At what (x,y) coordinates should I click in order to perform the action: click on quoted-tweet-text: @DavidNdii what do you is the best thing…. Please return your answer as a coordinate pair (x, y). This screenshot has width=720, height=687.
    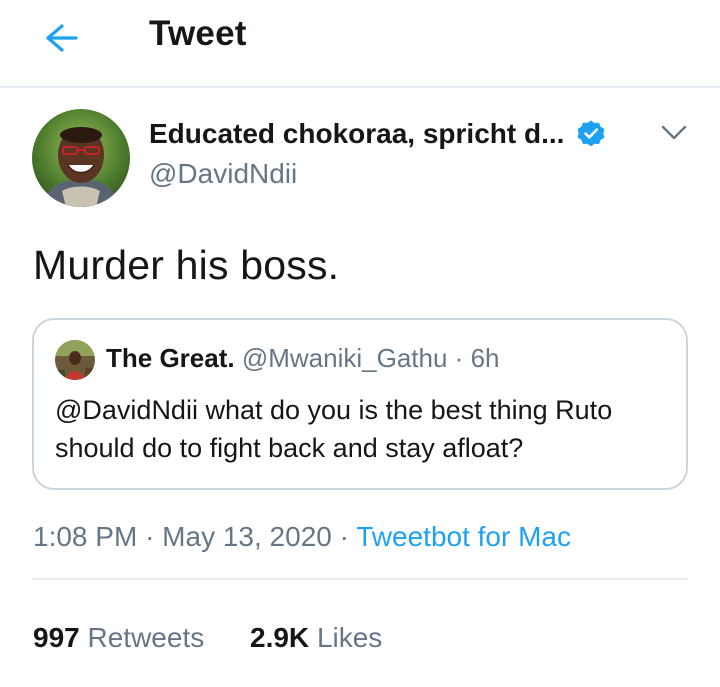
    Looking at the image, I should click on (334, 429).